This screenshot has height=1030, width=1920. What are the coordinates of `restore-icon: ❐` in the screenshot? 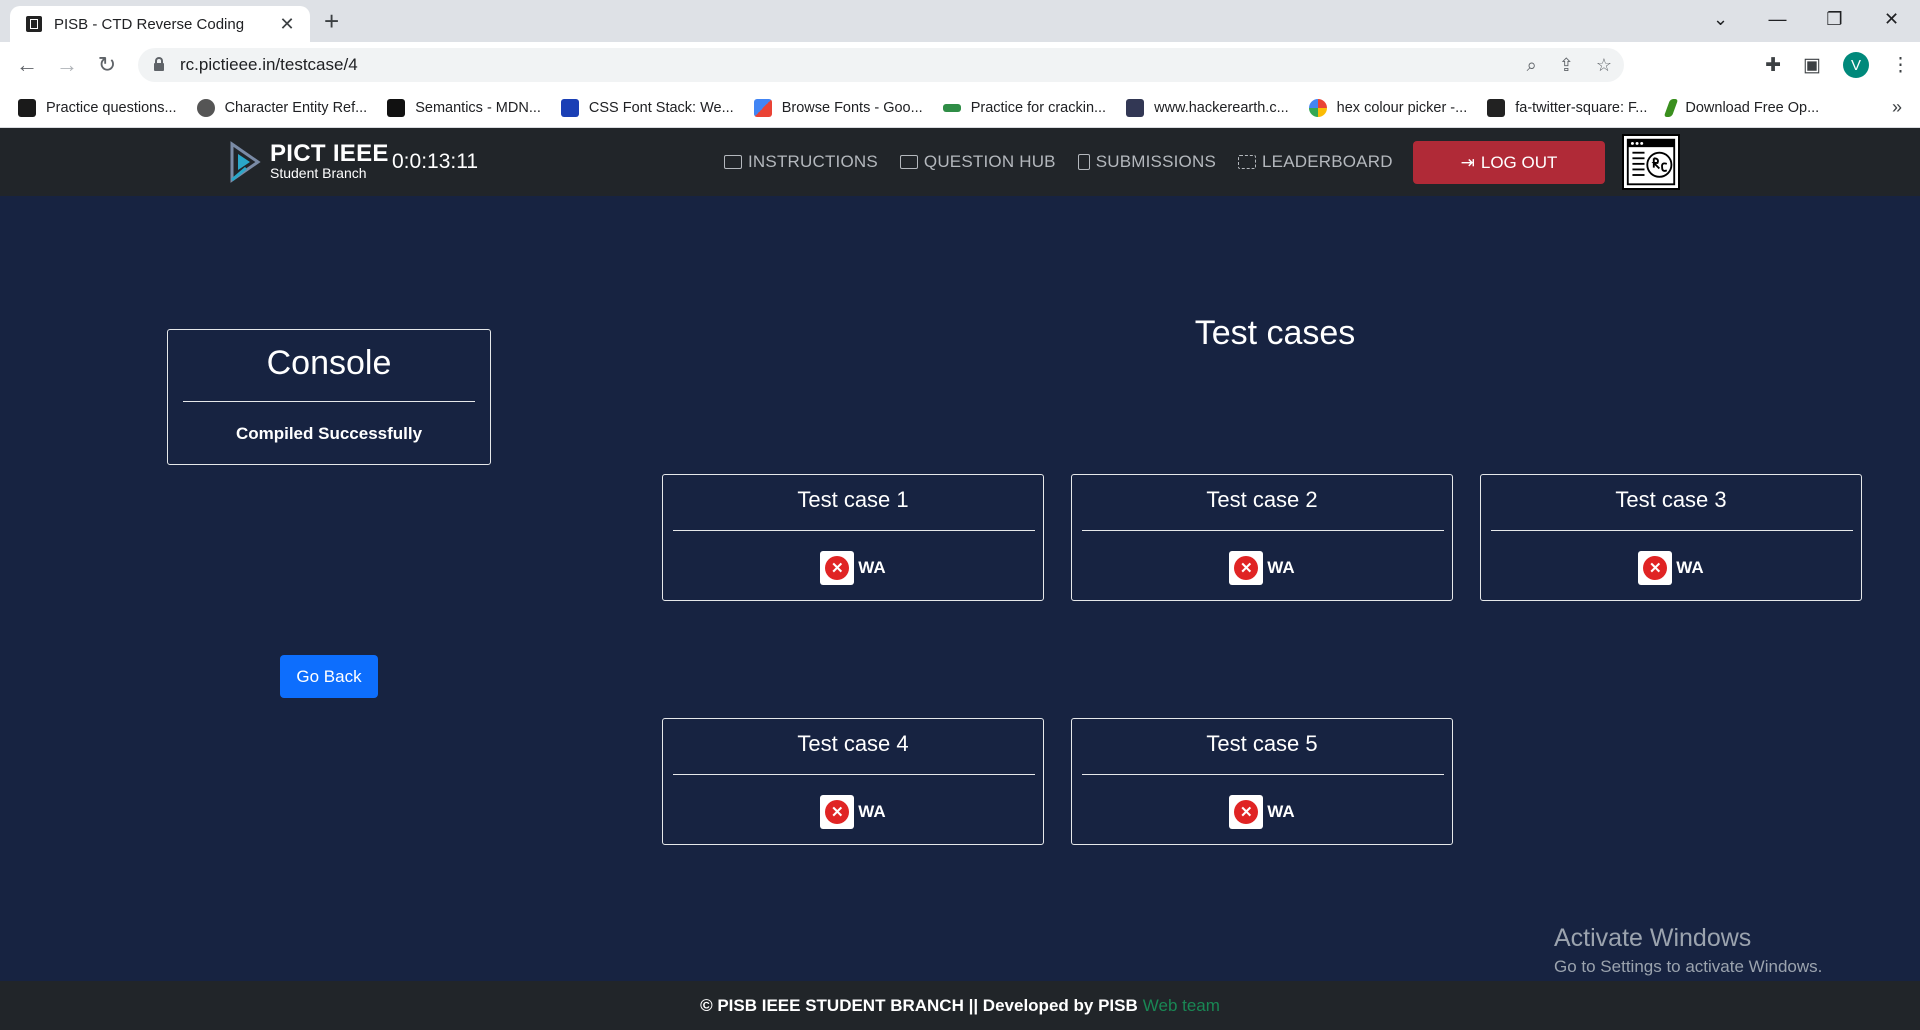 It's located at (1834, 19).